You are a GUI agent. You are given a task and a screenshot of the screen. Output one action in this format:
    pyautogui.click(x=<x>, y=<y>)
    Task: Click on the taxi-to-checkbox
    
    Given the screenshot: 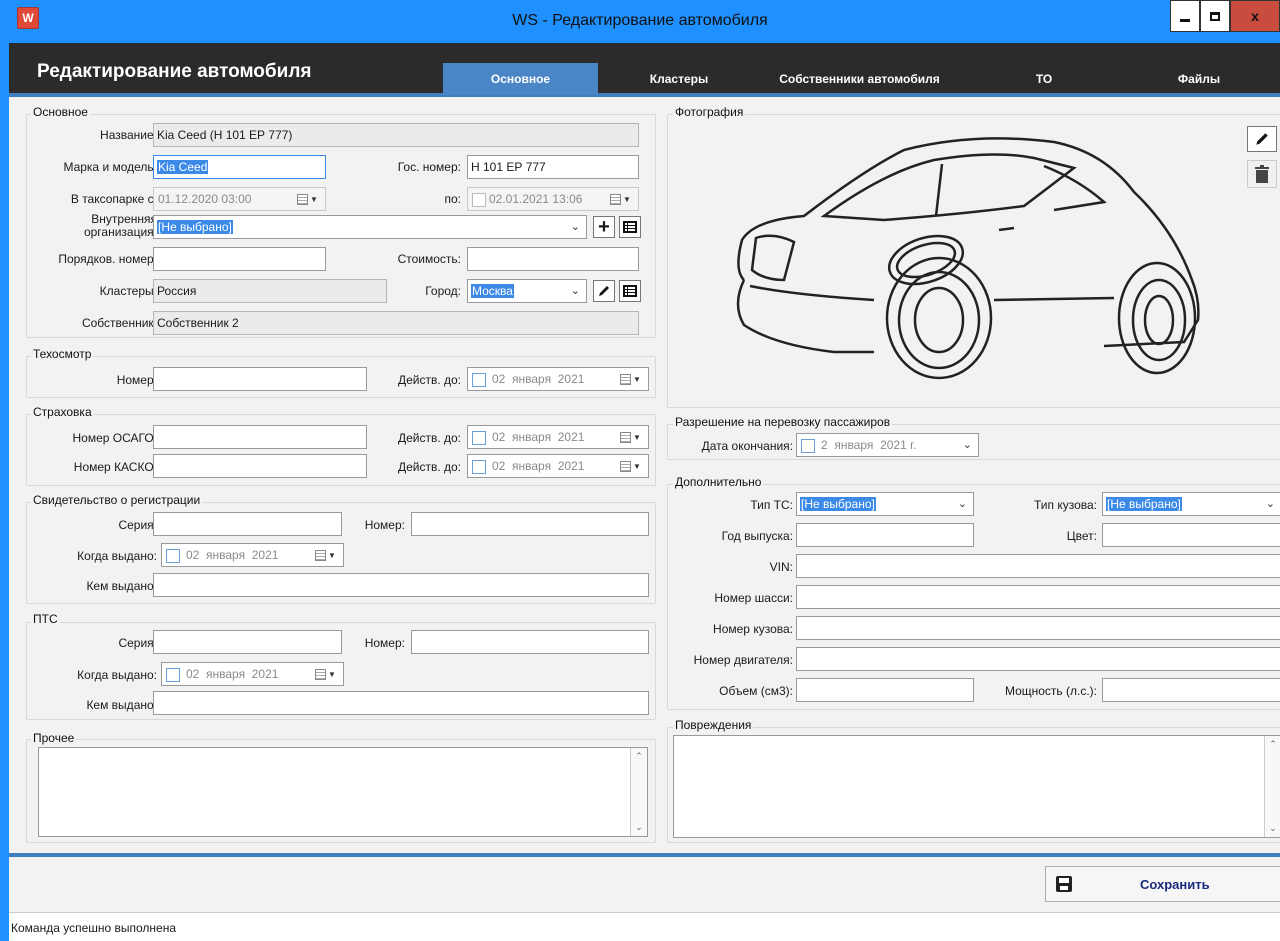 What is the action you would take?
    pyautogui.click(x=479, y=199)
    